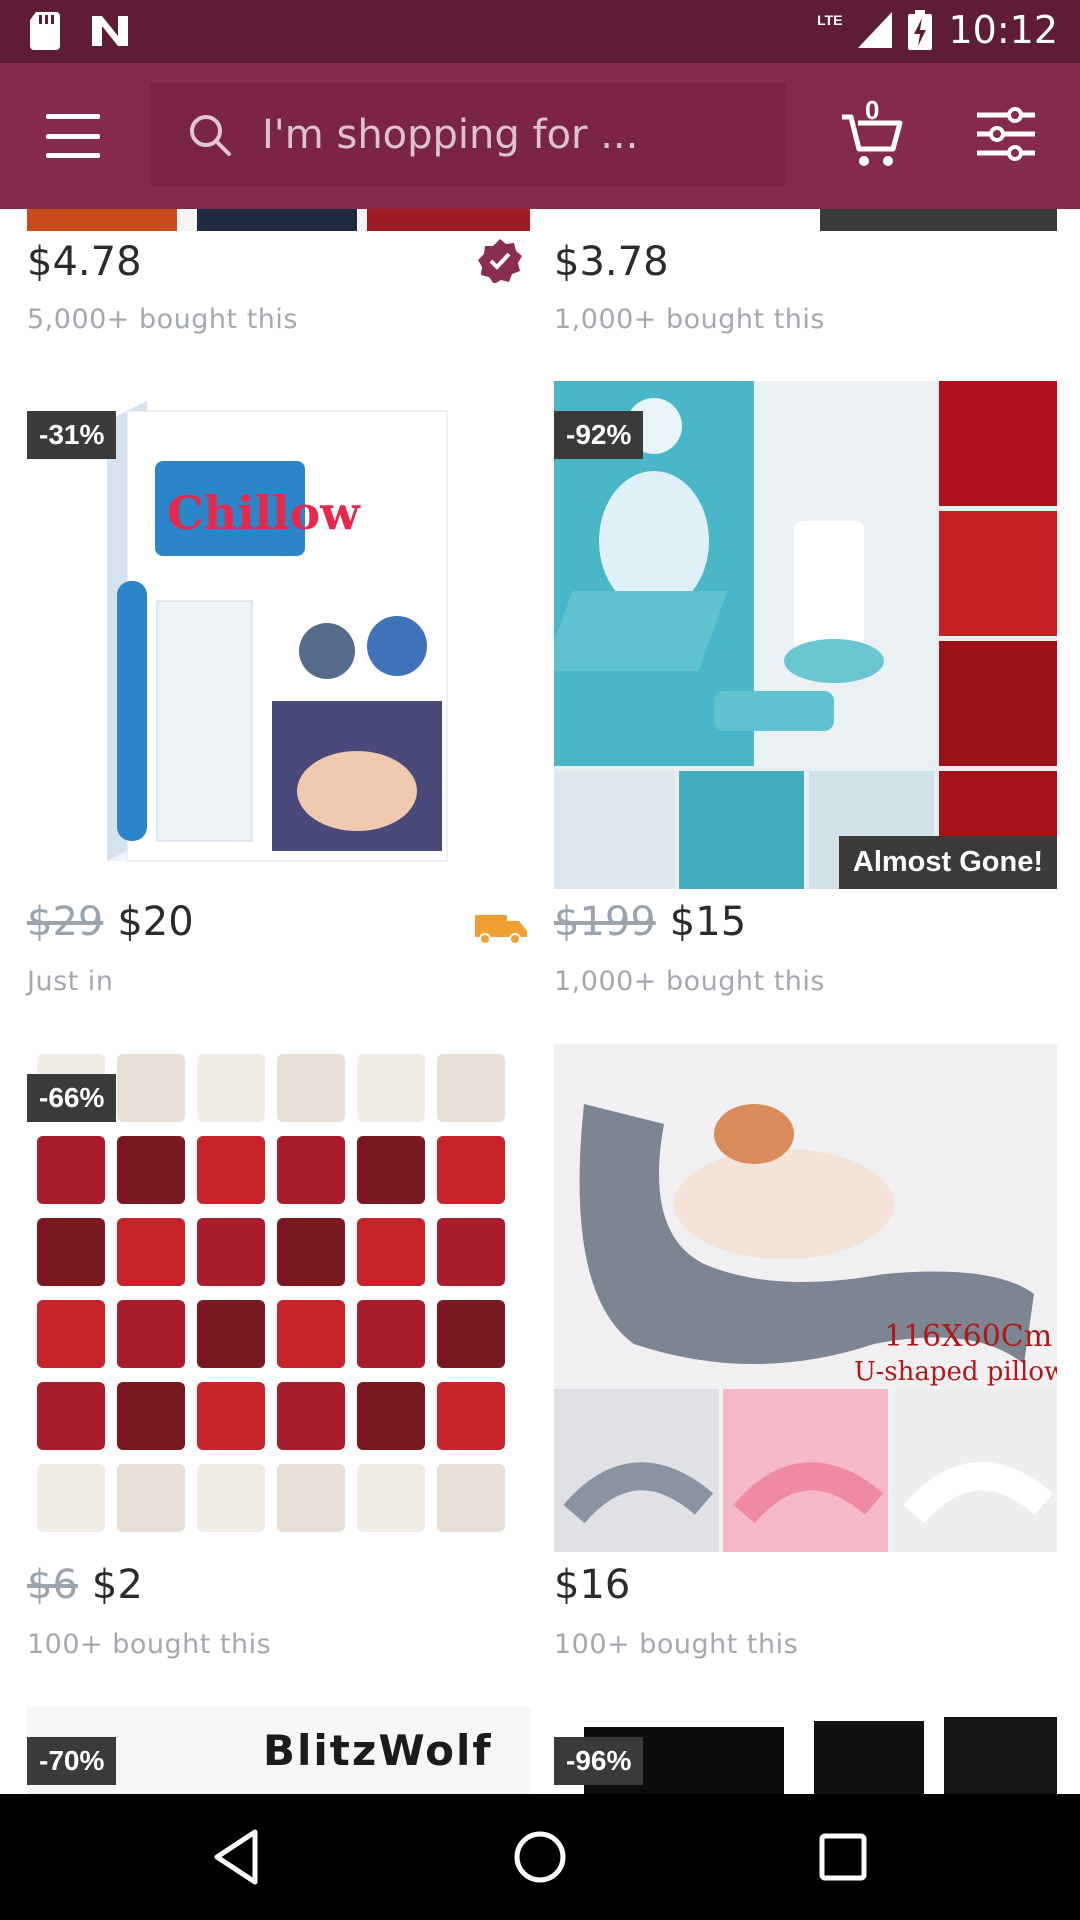 This screenshot has width=1080, height=1920. Describe the element at coordinates (72, 1761) in the screenshot. I see `discount-badge: -70%` at that location.